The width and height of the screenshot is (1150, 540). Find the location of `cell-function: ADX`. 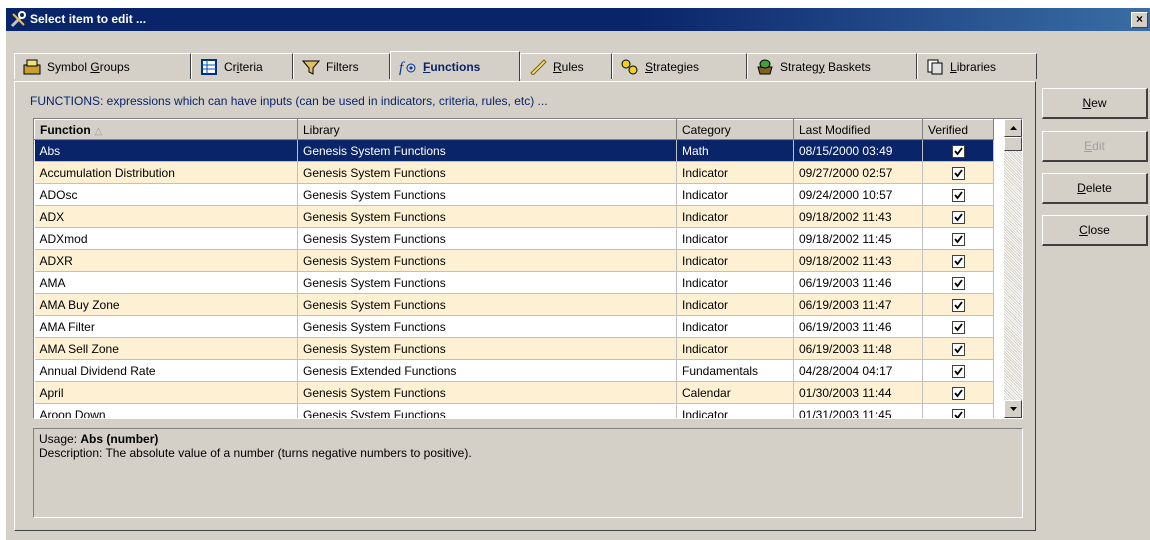

cell-function: ADX is located at coordinates (166, 216).